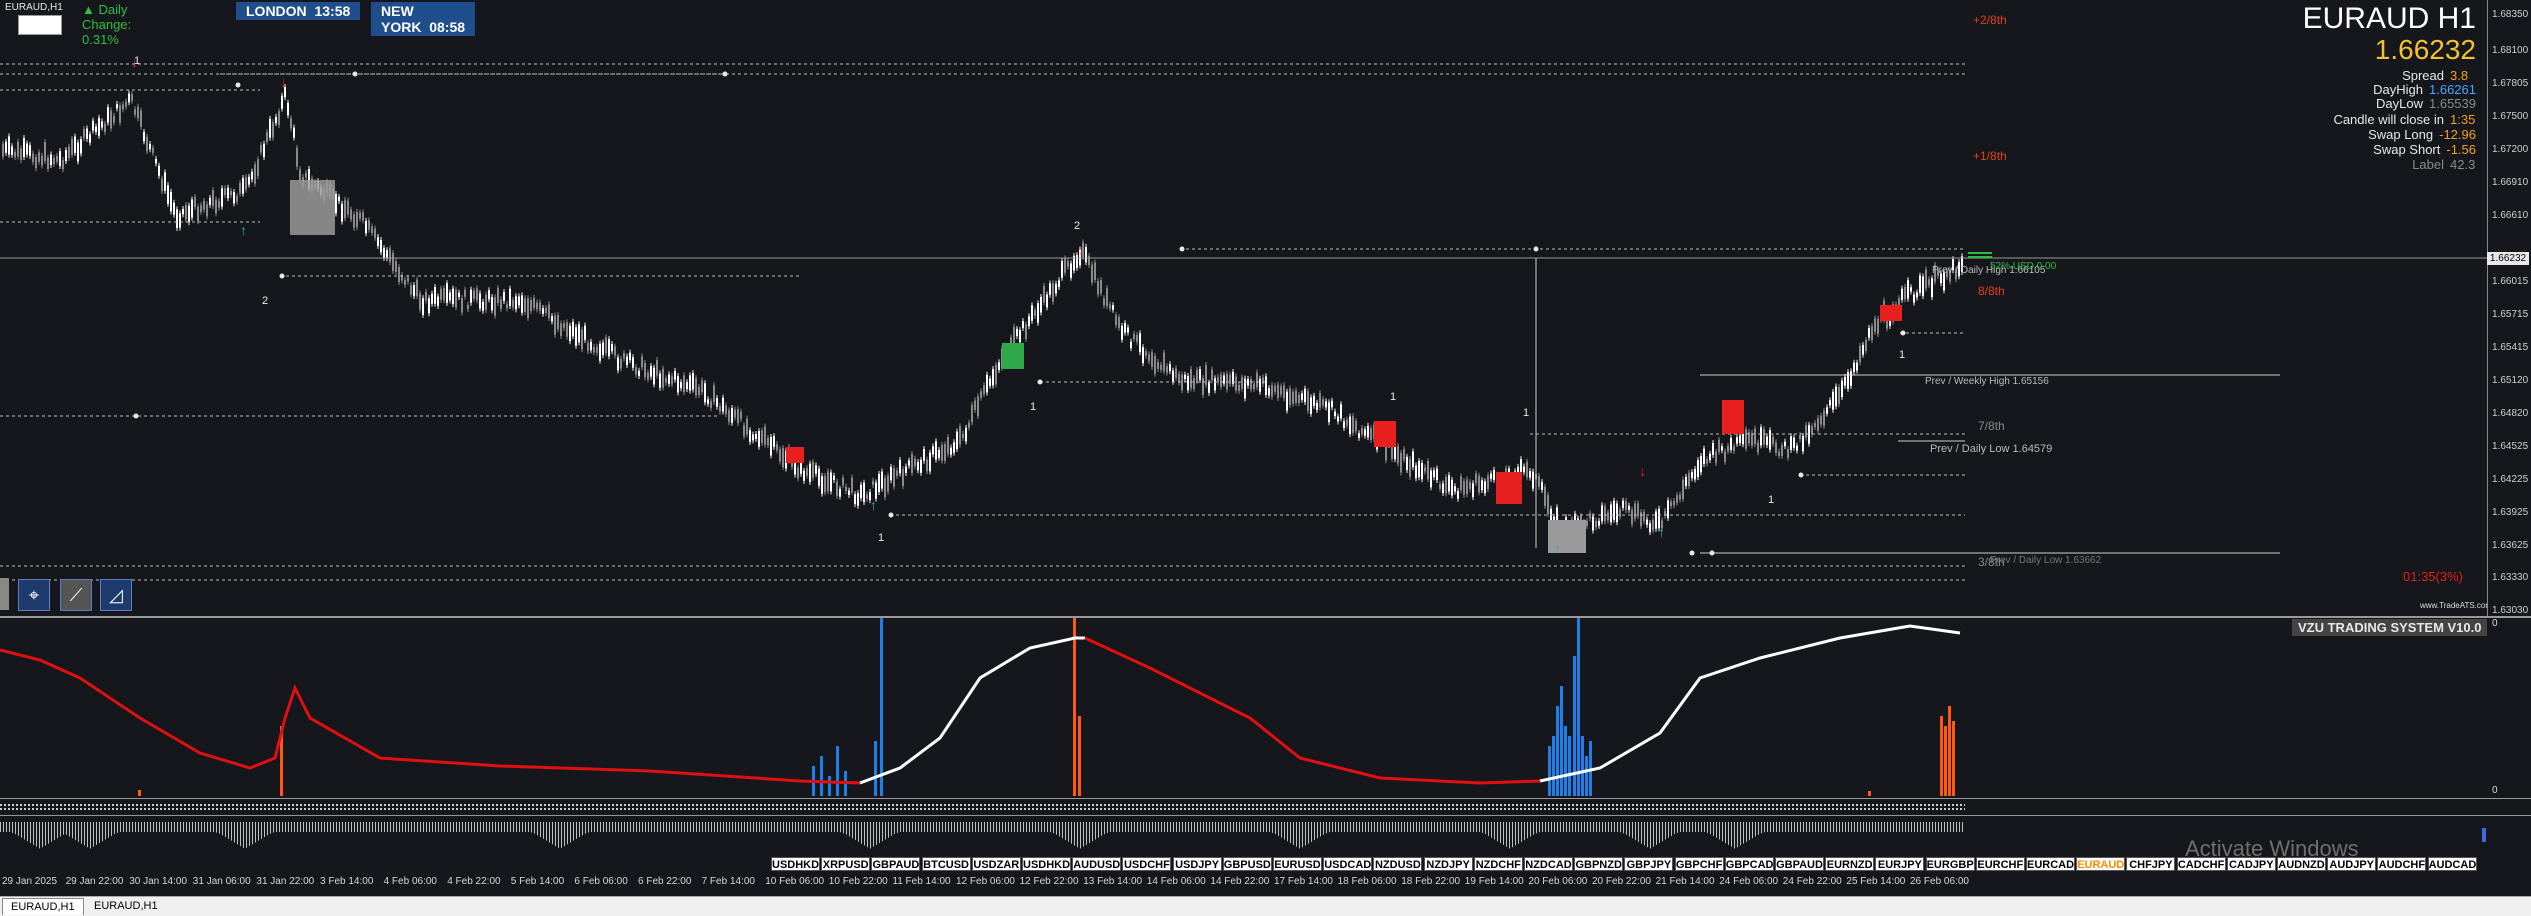 The width and height of the screenshot is (2531, 916). What do you see at coordinates (1685, 881) in the screenshot?
I see `time-tick: 21 Feb 14:00` at bounding box center [1685, 881].